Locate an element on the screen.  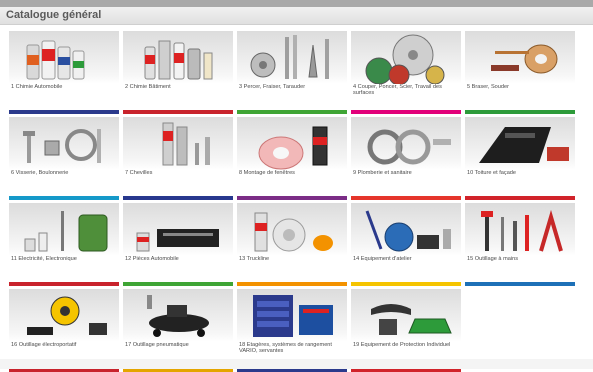
category-tile-9: 9 Plomberie et sanitaire is located at coordinates (406, 158).